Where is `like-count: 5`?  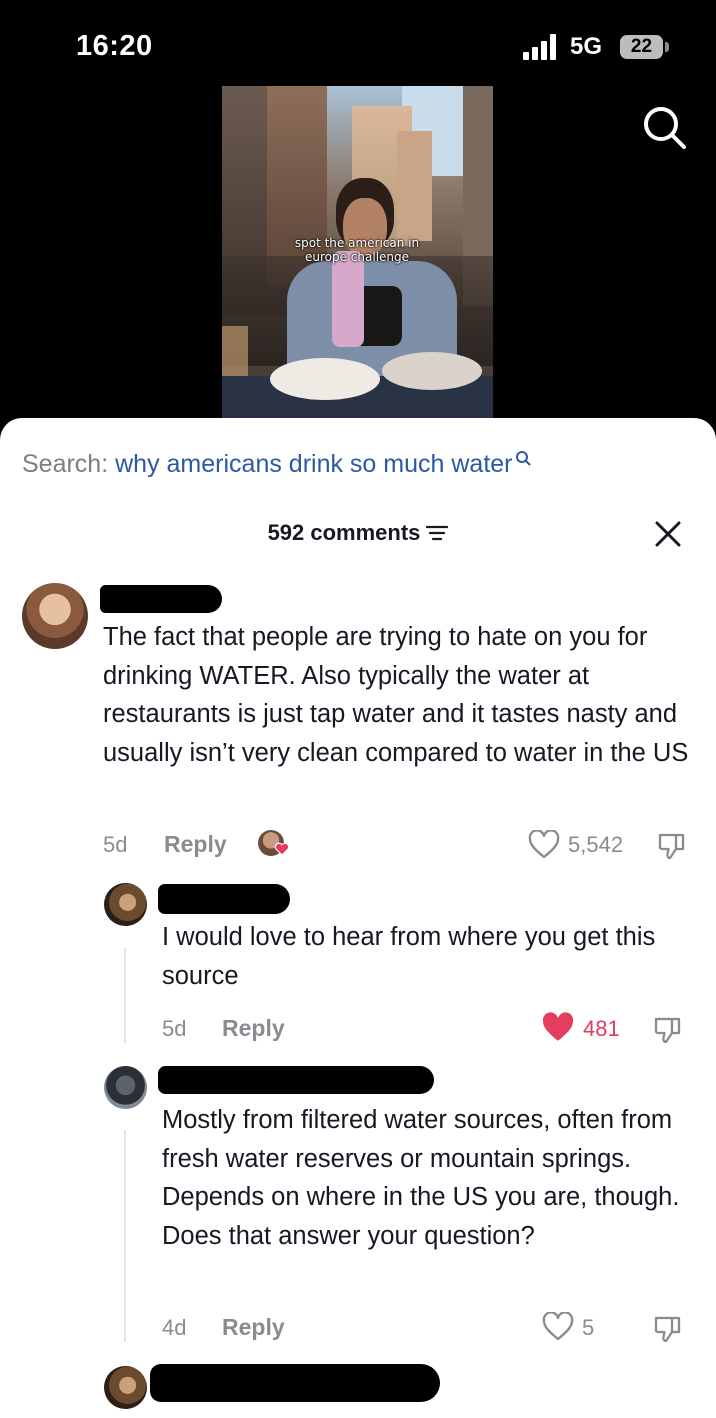
like-count: 5 is located at coordinates (588, 1327).